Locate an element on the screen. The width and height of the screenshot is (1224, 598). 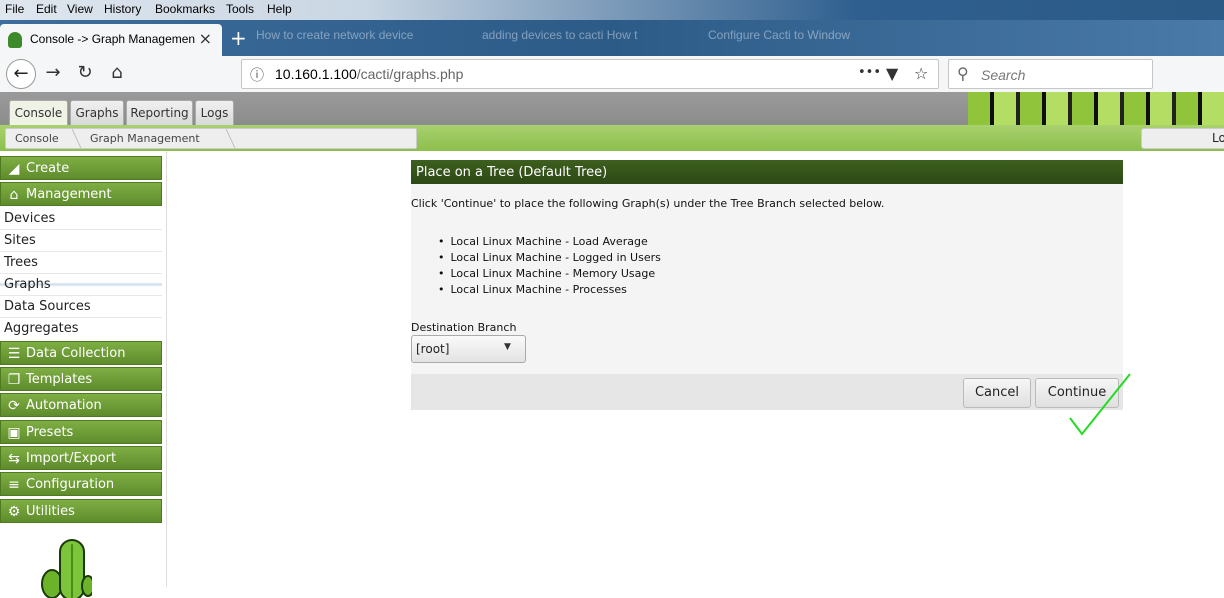
panel-title: Place on a Tree (Default Tree) is located at coordinates (512, 172).